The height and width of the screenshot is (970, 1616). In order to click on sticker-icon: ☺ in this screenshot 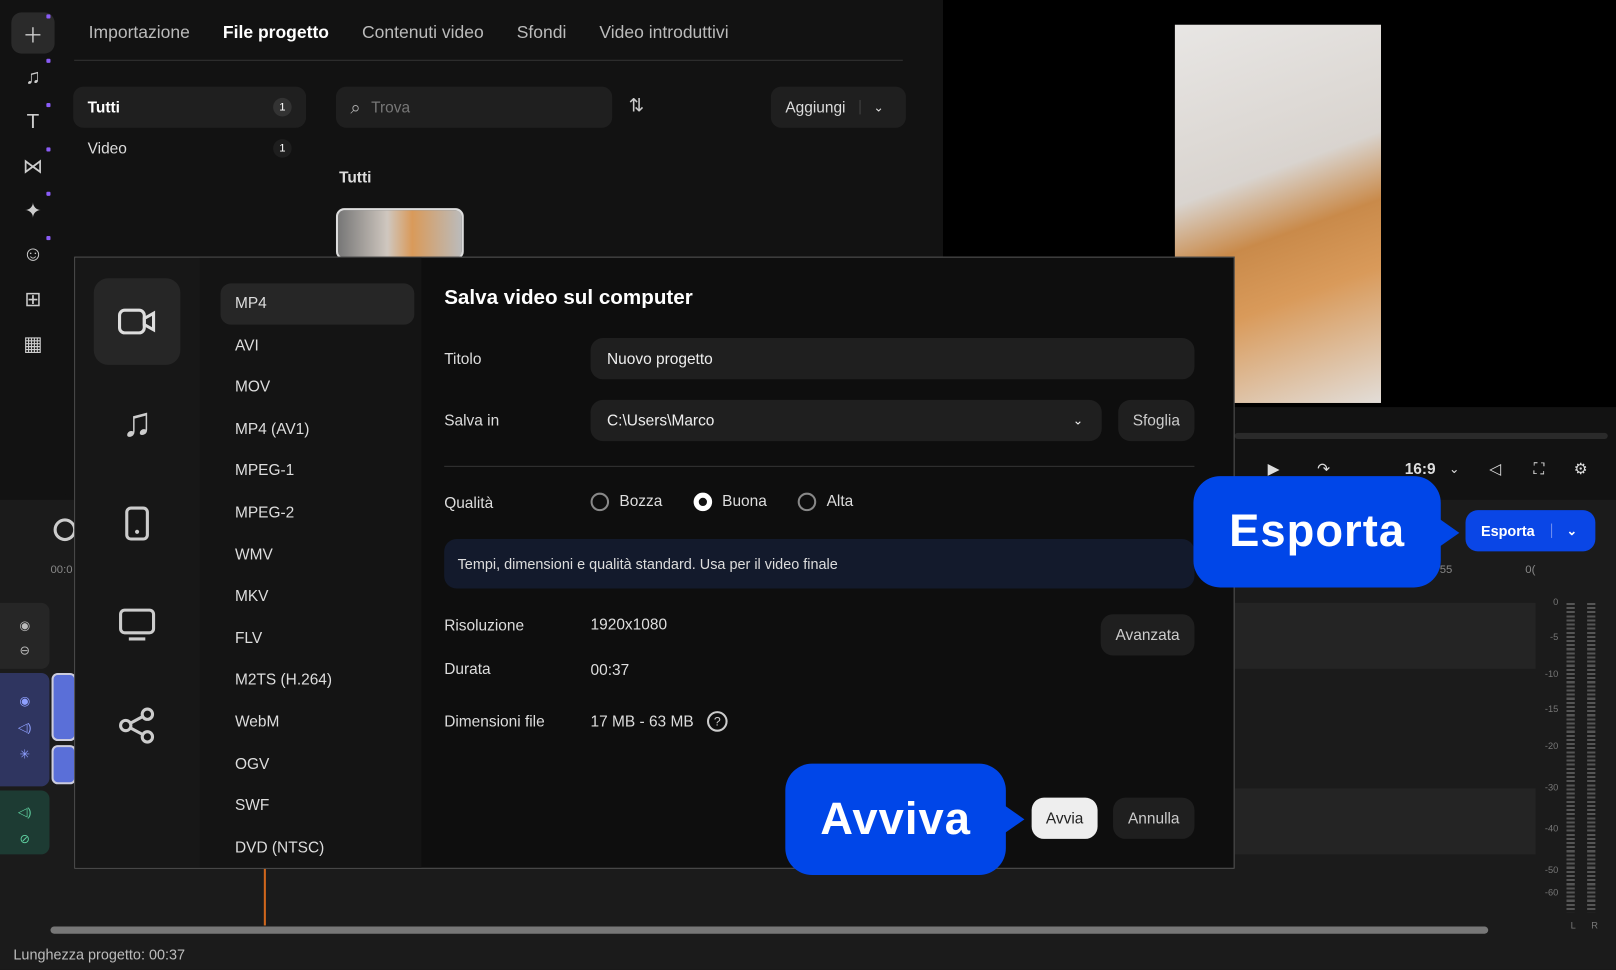, I will do `click(32, 254)`.